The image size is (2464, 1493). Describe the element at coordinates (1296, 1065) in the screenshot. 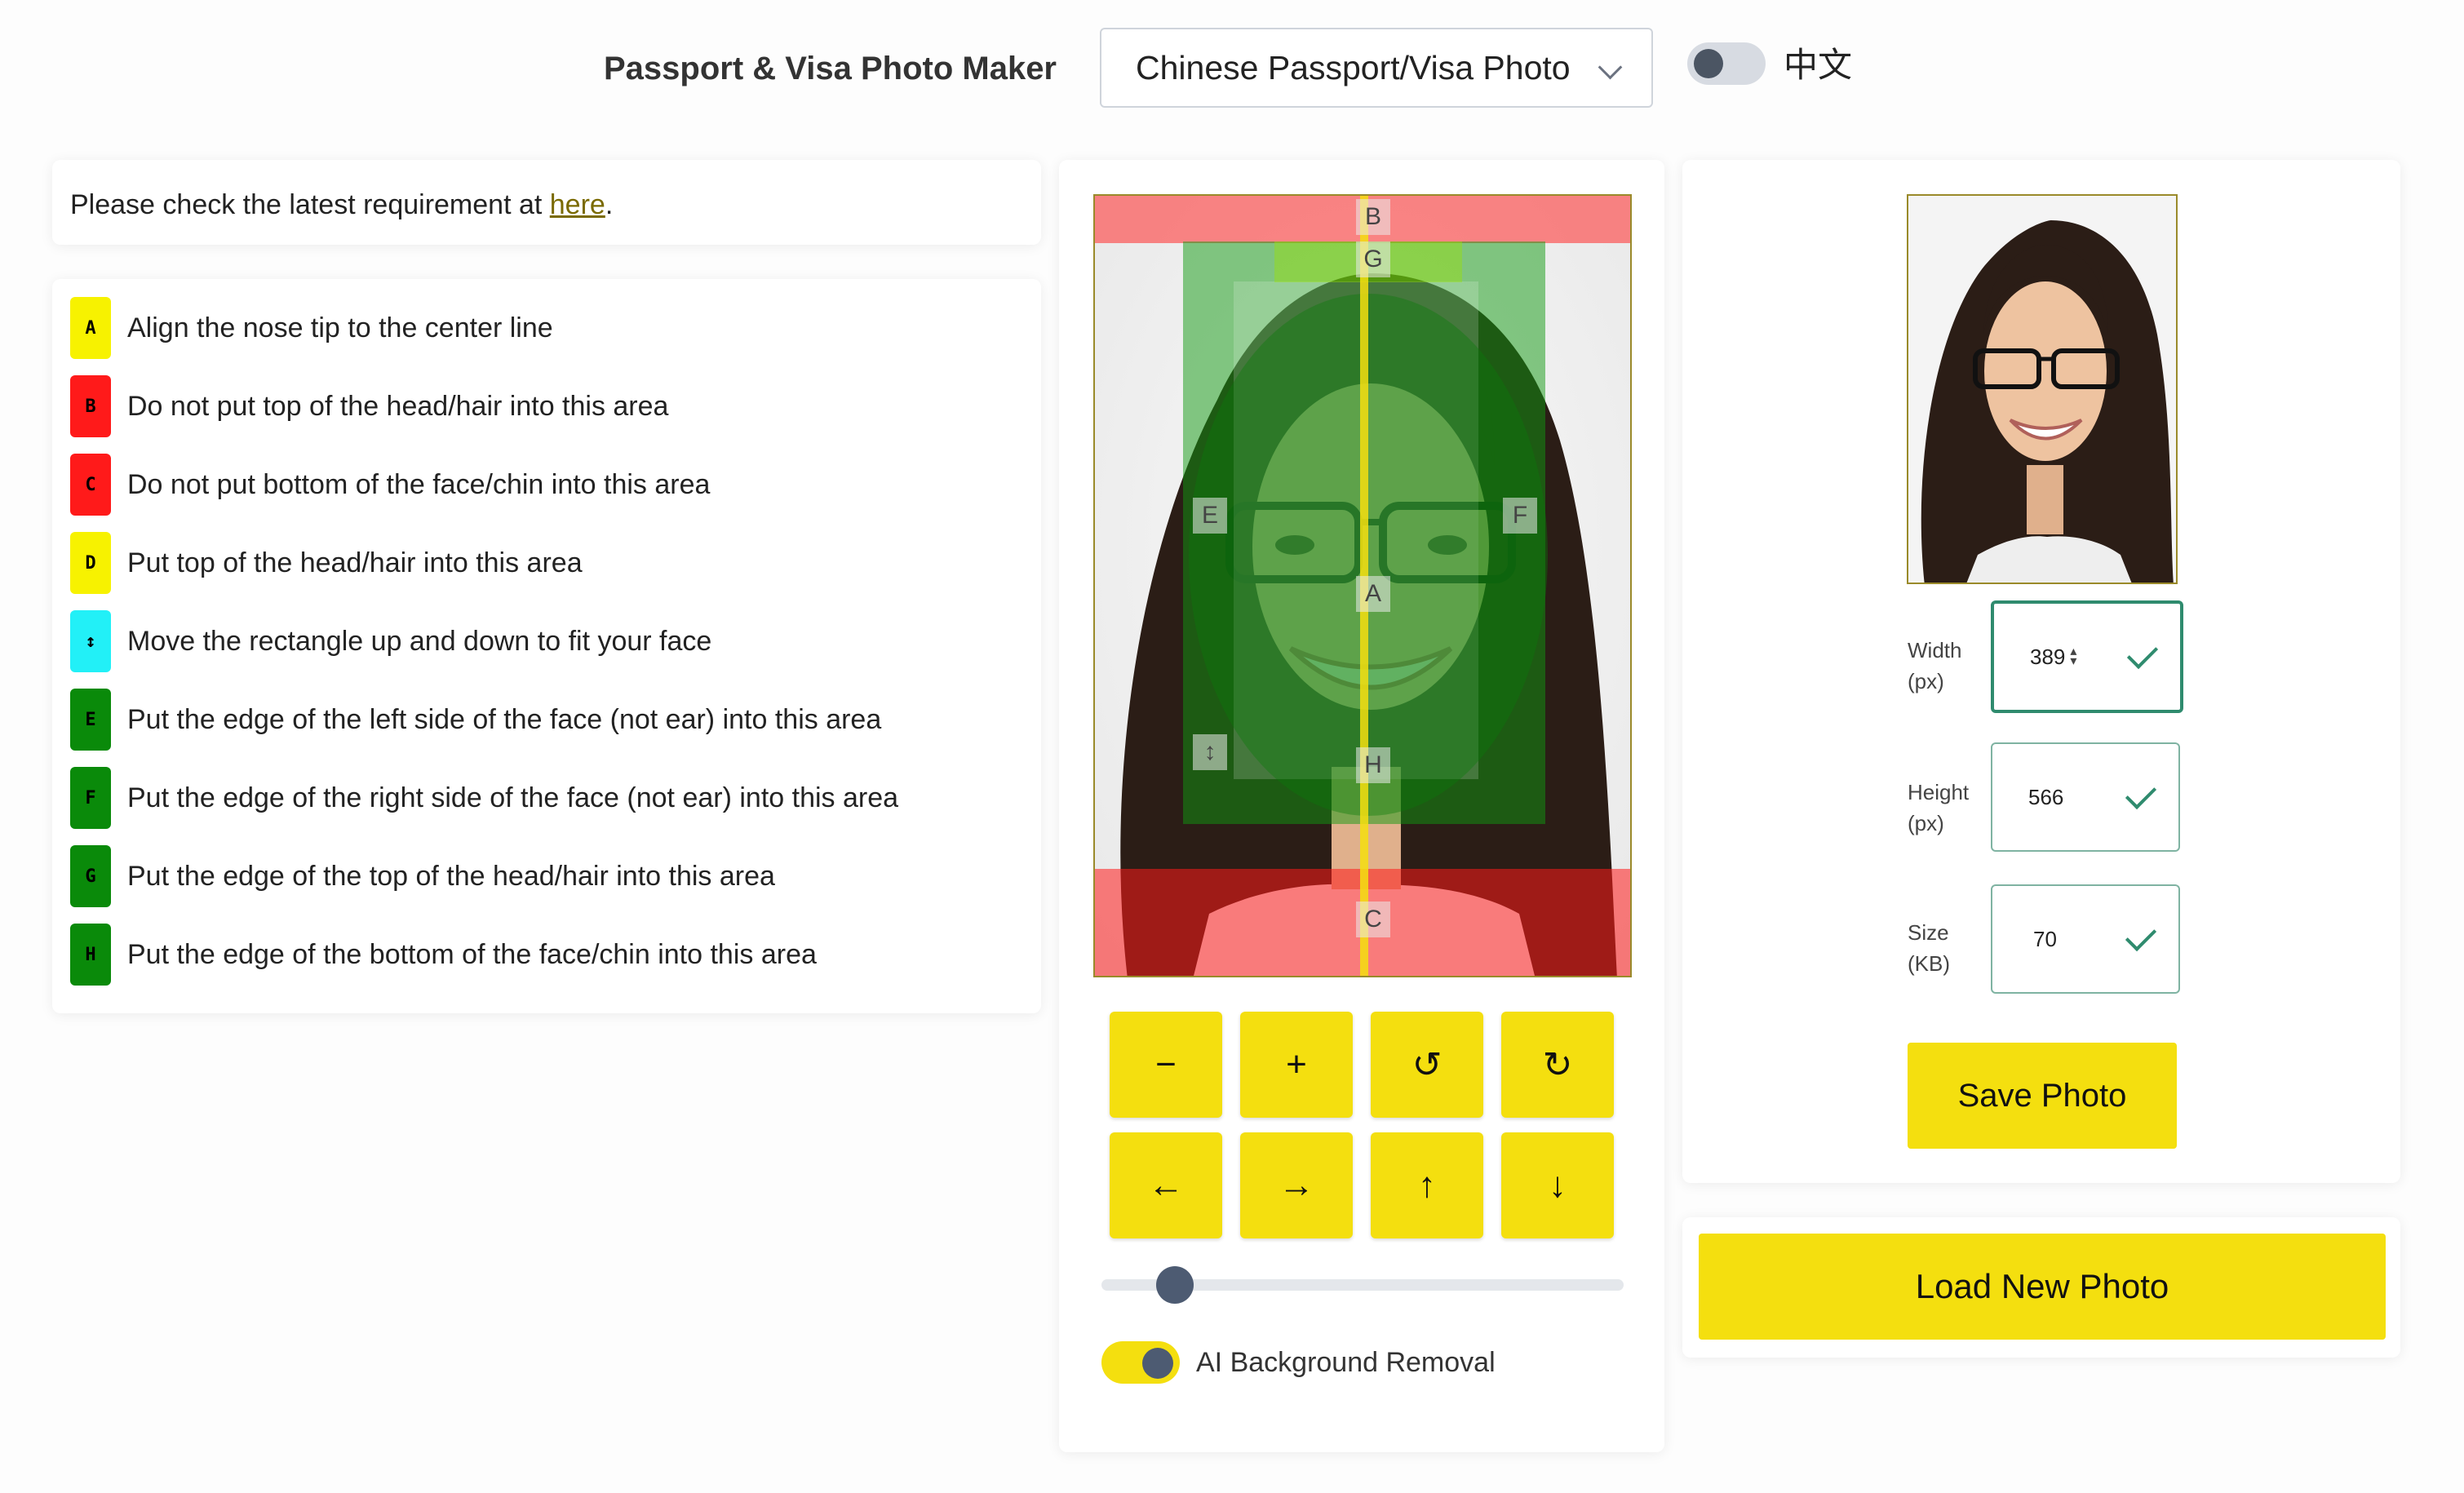

I see `zoom-in-button: +` at that location.